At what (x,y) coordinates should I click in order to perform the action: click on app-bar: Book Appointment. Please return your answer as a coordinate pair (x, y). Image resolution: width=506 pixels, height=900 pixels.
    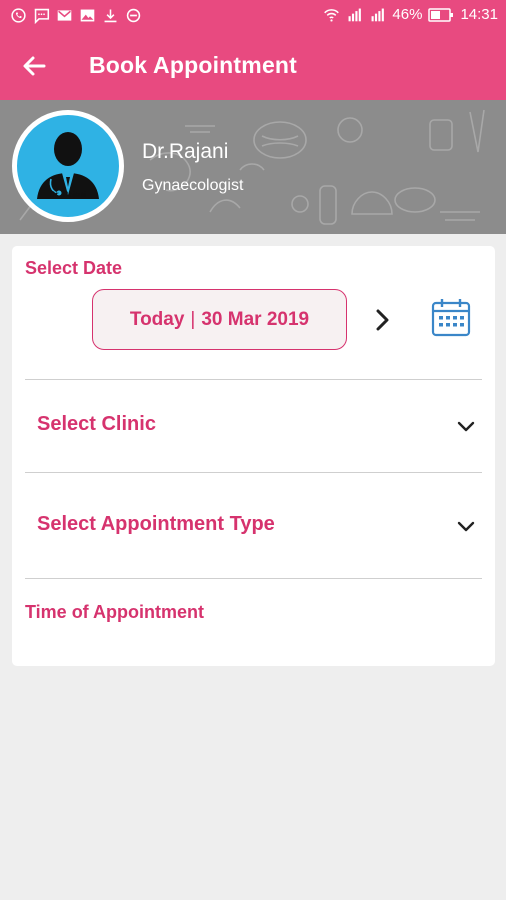
    Looking at the image, I should click on (253, 66).